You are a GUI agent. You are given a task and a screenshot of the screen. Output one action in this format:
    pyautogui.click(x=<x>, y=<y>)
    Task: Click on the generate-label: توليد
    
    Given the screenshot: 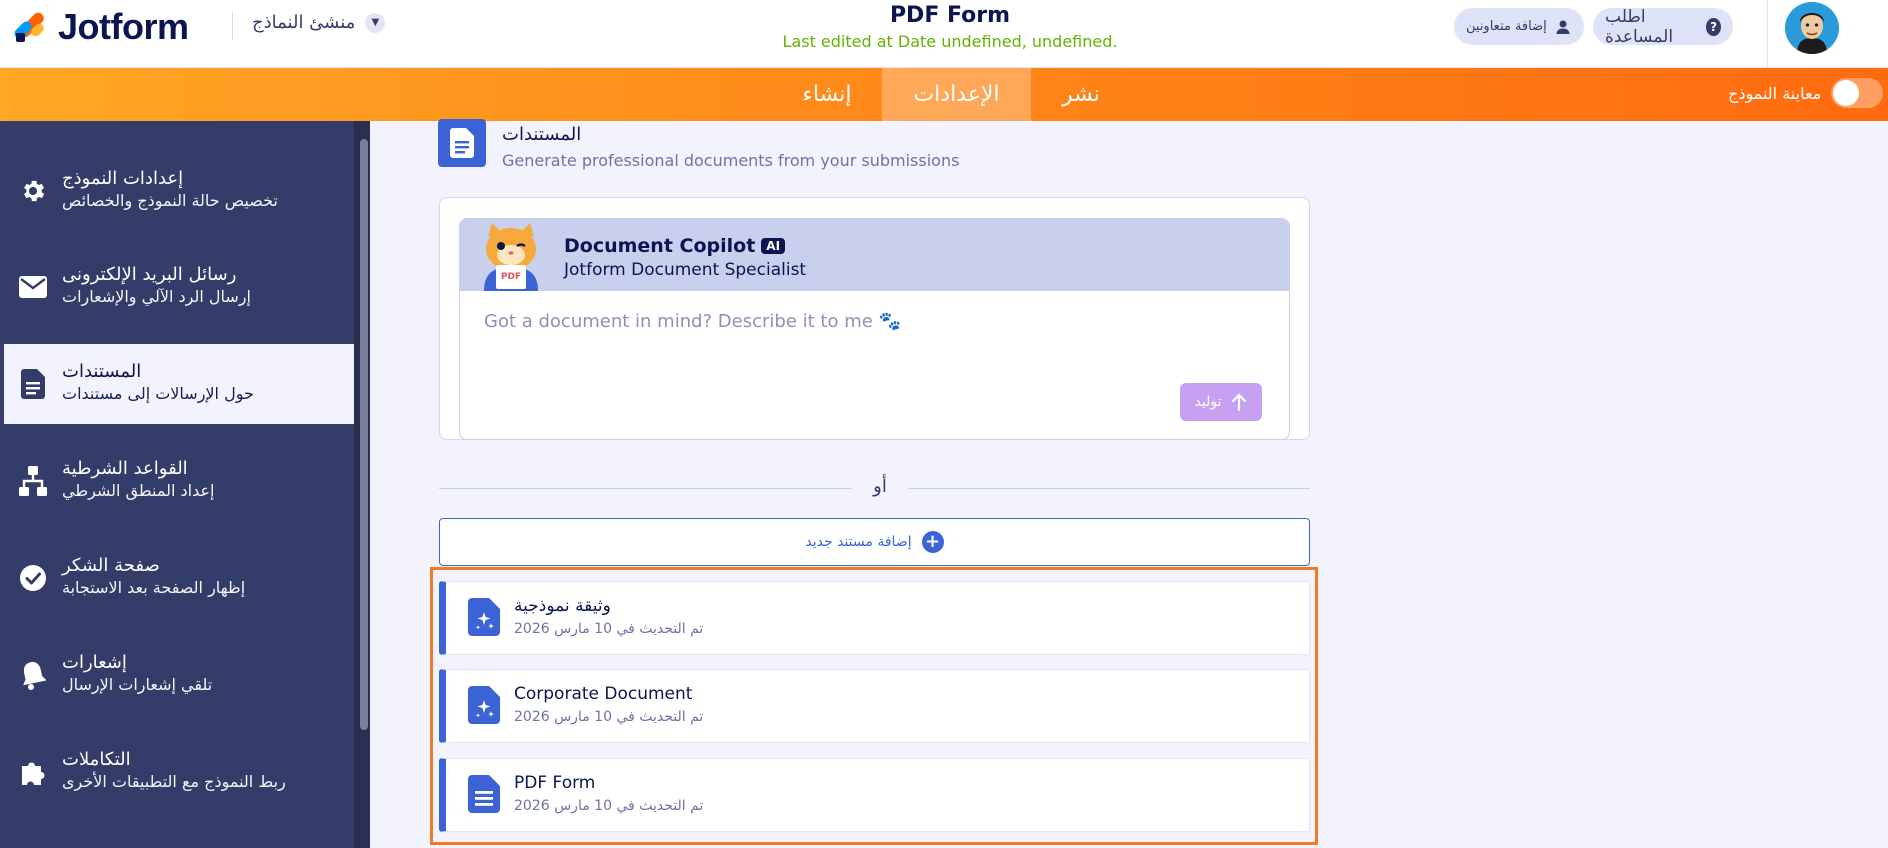 What is the action you would take?
    pyautogui.click(x=1208, y=402)
    